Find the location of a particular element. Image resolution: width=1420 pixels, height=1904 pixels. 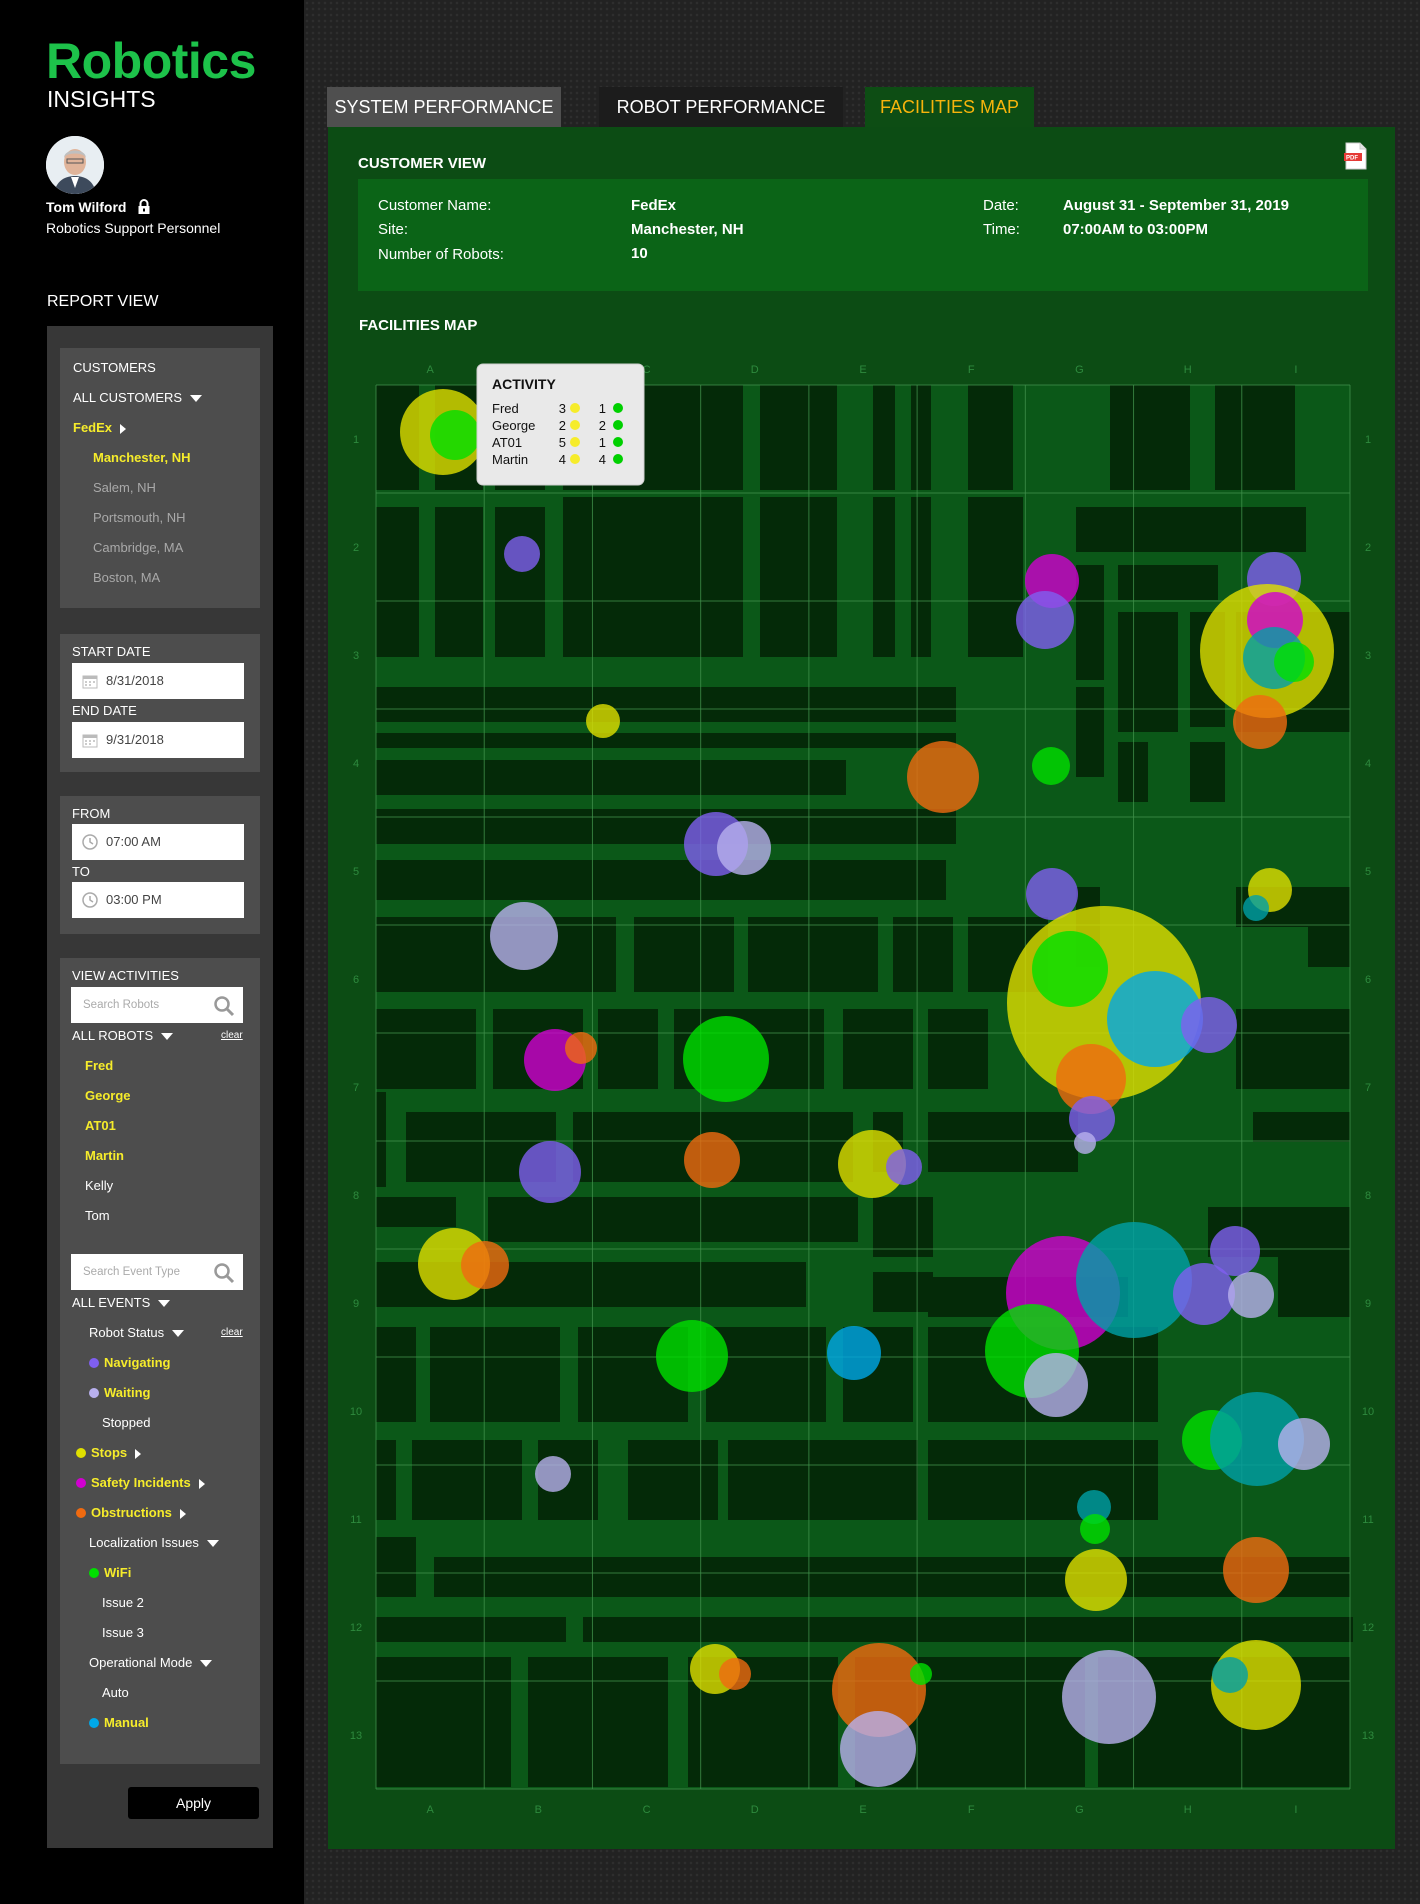

clear-robots-link: clear is located at coordinates (232, 1035).